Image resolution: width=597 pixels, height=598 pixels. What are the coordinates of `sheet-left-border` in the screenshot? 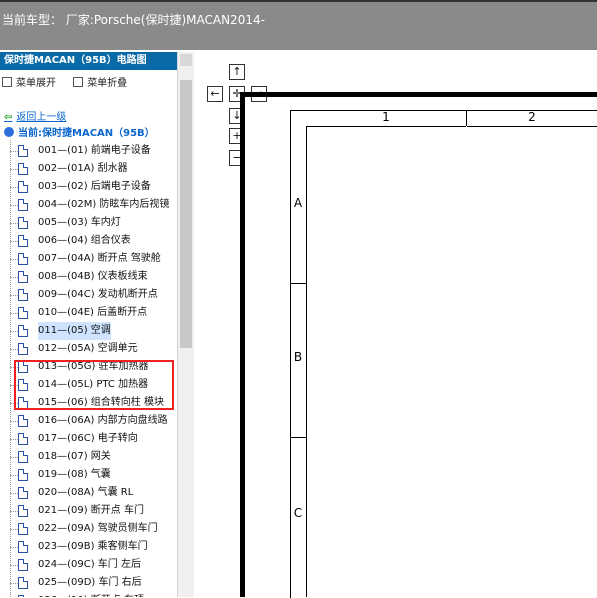 It's located at (242, 344).